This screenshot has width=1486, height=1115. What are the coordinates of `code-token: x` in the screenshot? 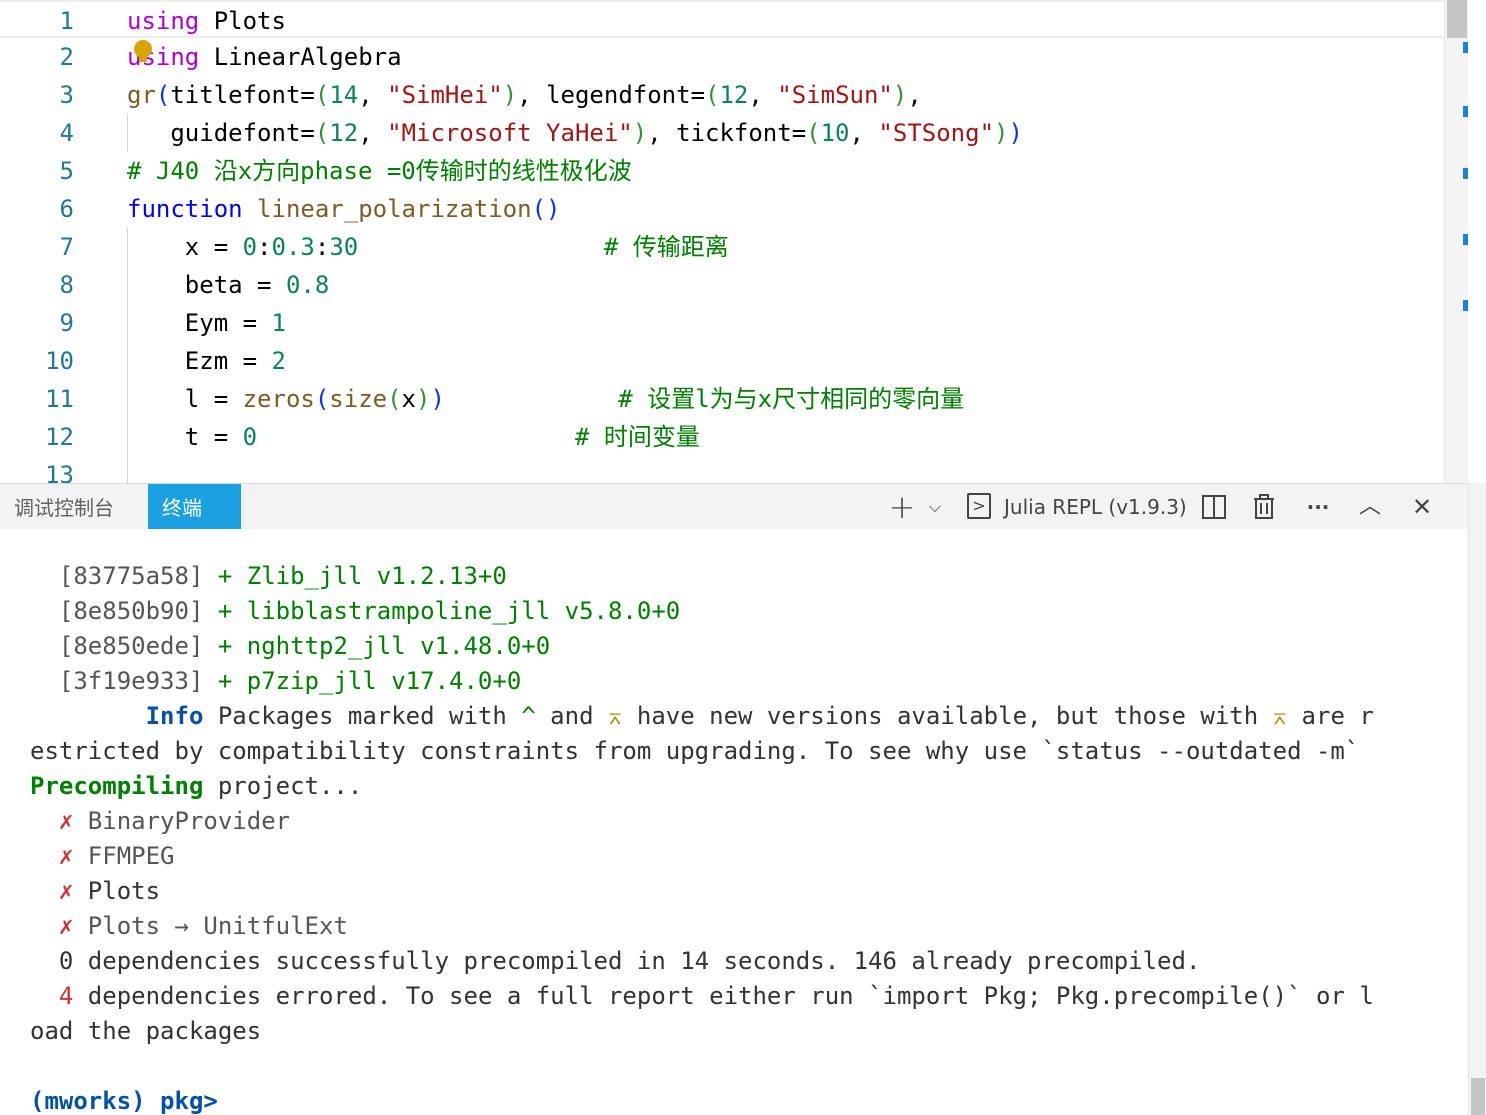 It's located at (408, 399).